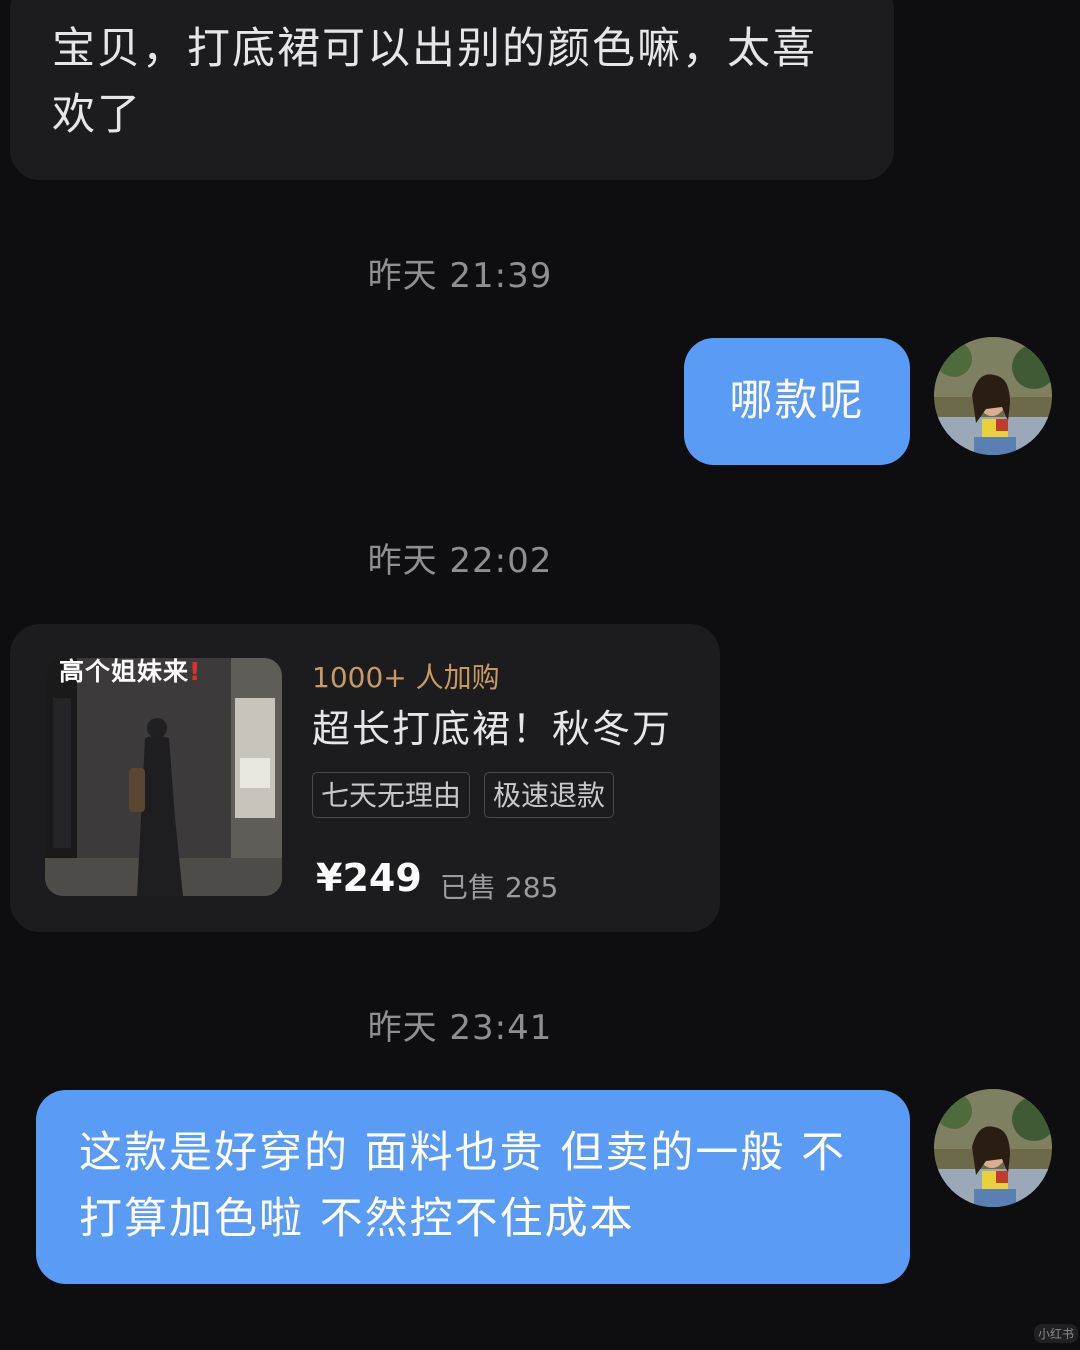 Image resolution: width=1080 pixels, height=1350 pixels. I want to click on tag-seven-day-return: 七天无理由, so click(391, 795).